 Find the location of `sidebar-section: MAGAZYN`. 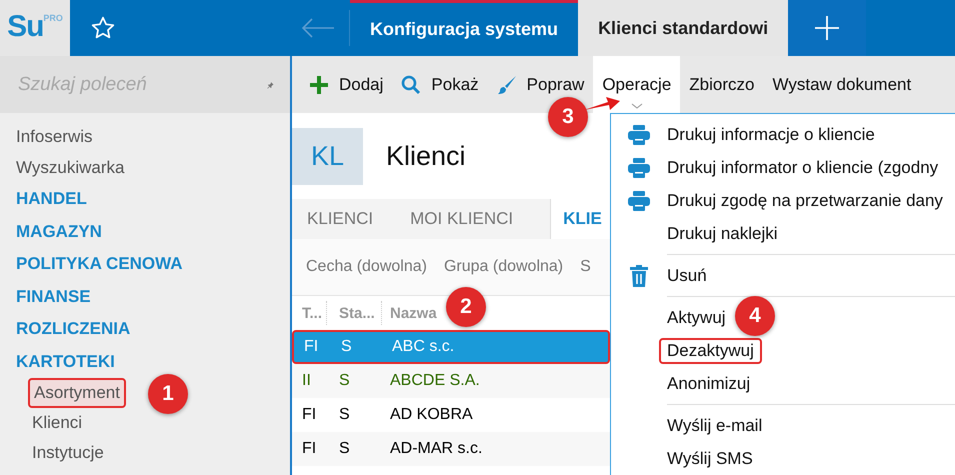

sidebar-section: MAGAZYN is located at coordinates (59, 232).